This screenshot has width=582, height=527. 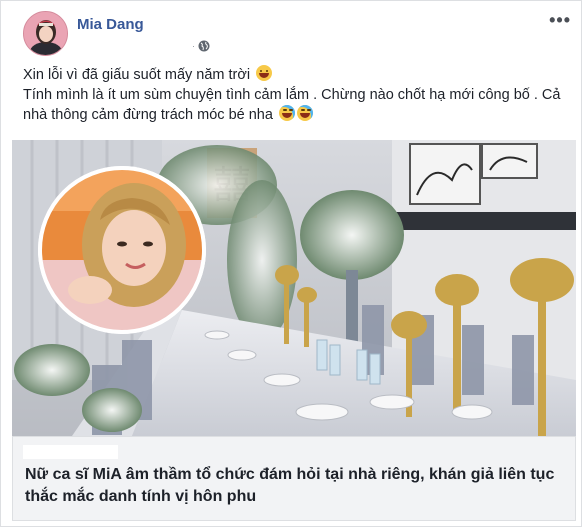 What do you see at coordinates (110, 24) in the screenshot?
I see `author-name: Mia Dang` at bounding box center [110, 24].